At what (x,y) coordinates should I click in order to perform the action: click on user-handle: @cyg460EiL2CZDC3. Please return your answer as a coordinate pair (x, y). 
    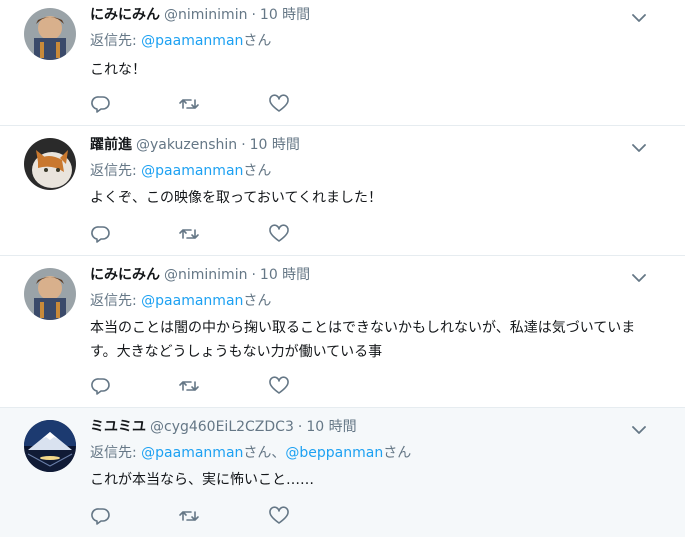
    Looking at the image, I should click on (222, 427).